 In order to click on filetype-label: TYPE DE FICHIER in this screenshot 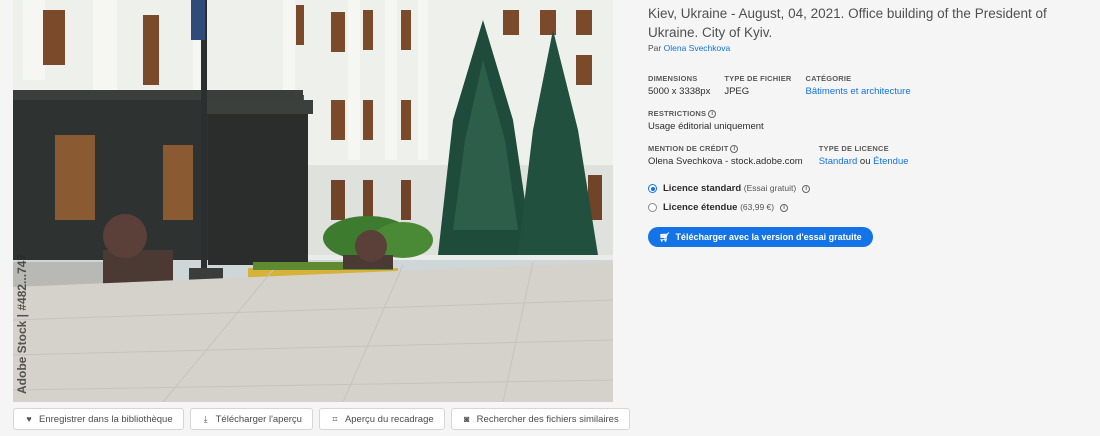, I will do `click(758, 78)`.